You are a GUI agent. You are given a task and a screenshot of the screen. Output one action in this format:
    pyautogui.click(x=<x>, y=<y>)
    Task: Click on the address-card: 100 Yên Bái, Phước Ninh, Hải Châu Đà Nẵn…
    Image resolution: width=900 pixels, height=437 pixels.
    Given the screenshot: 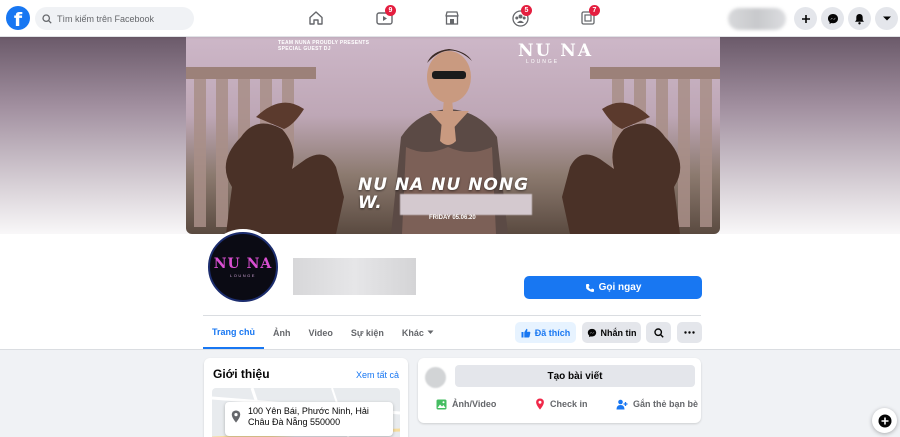 What is the action you would take?
    pyautogui.click(x=309, y=419)
    